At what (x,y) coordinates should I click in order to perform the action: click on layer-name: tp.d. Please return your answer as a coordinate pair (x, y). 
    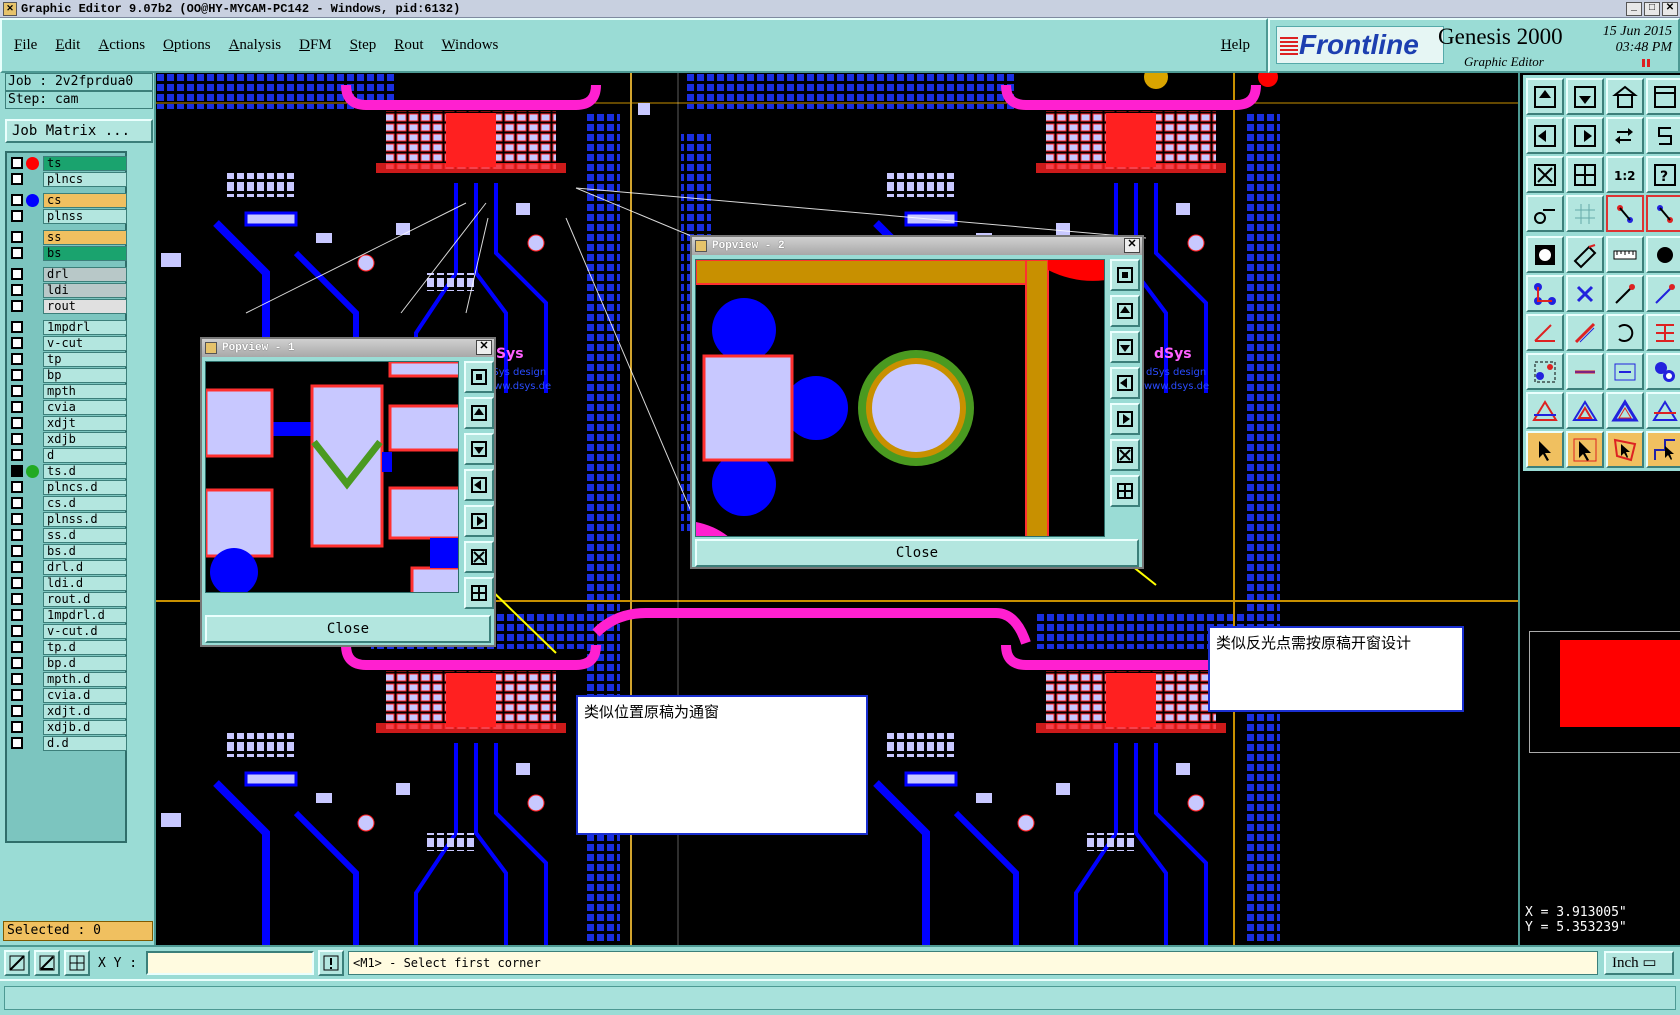
    Looking at the image, I should click on (85, 647).